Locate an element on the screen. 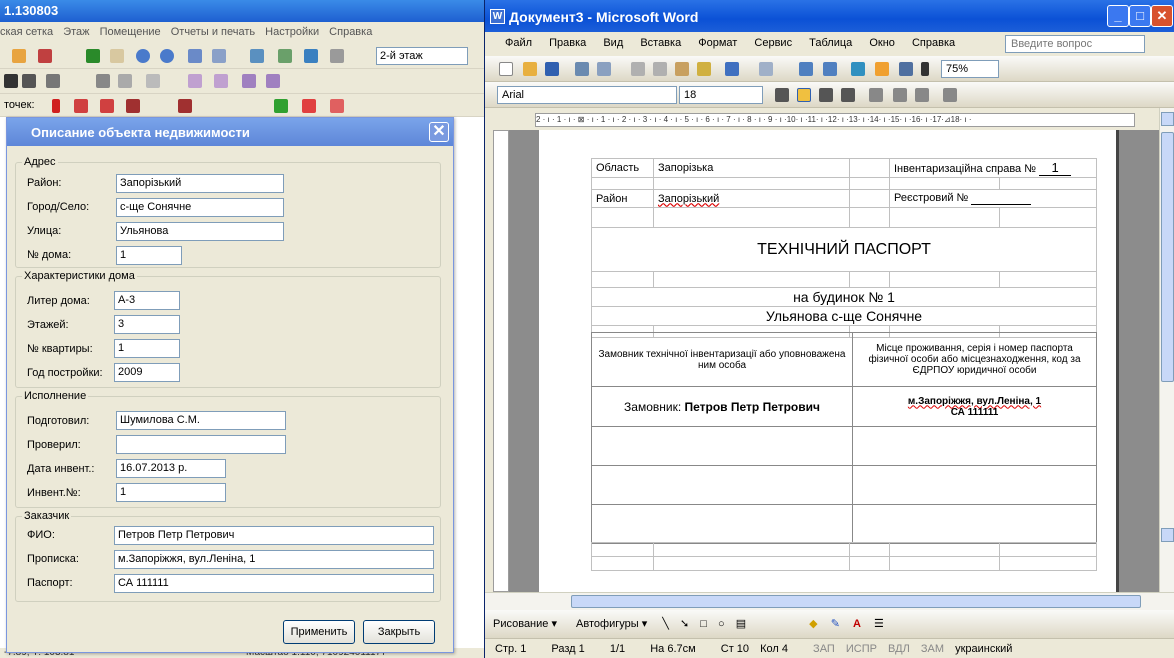 This screenshot has width=1174, height=658. status-ext: ВДЛ is located at coordinates (899, 649).